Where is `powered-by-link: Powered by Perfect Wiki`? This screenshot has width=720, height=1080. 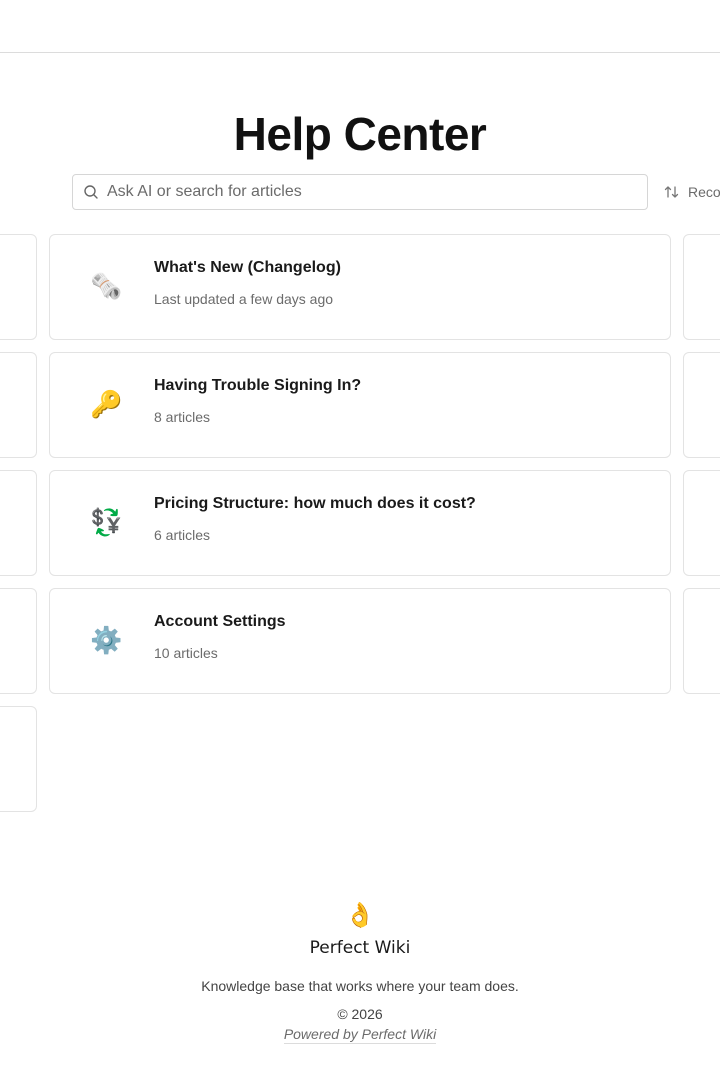 powered-by-link: Powered by Perfect Wiki is located at coordinates (360, 1035).